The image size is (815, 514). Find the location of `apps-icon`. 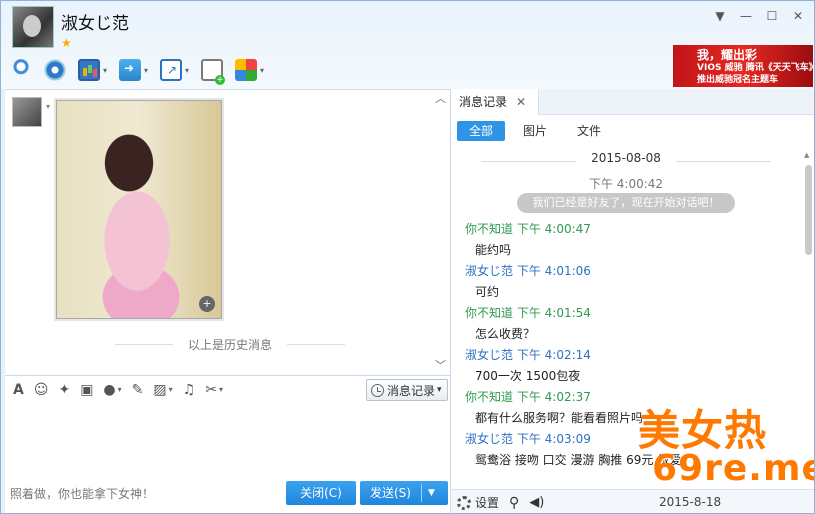

apps-icon is located at coordinates (246, 70).